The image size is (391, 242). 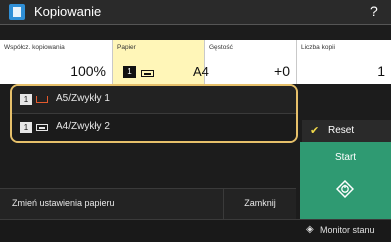 What do you see at coordinates (154, 100) in the screenshot?
I see `paper-source-row-1: 1 A5/Zwykły 1` at bounding box center [154, 100].